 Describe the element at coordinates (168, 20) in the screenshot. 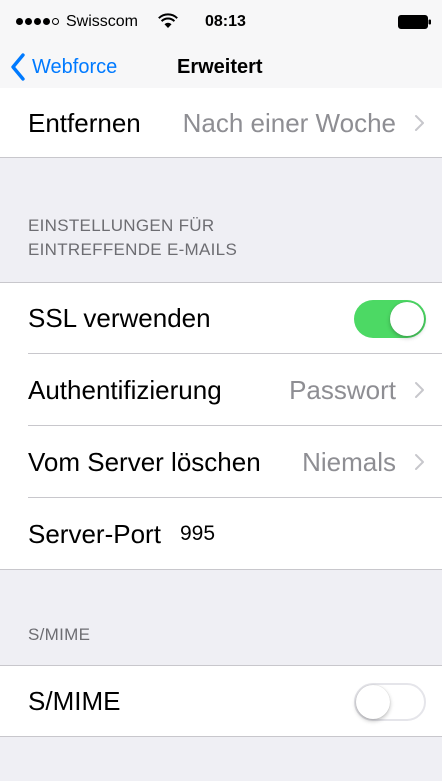

I see `wifi-icon` at that location.